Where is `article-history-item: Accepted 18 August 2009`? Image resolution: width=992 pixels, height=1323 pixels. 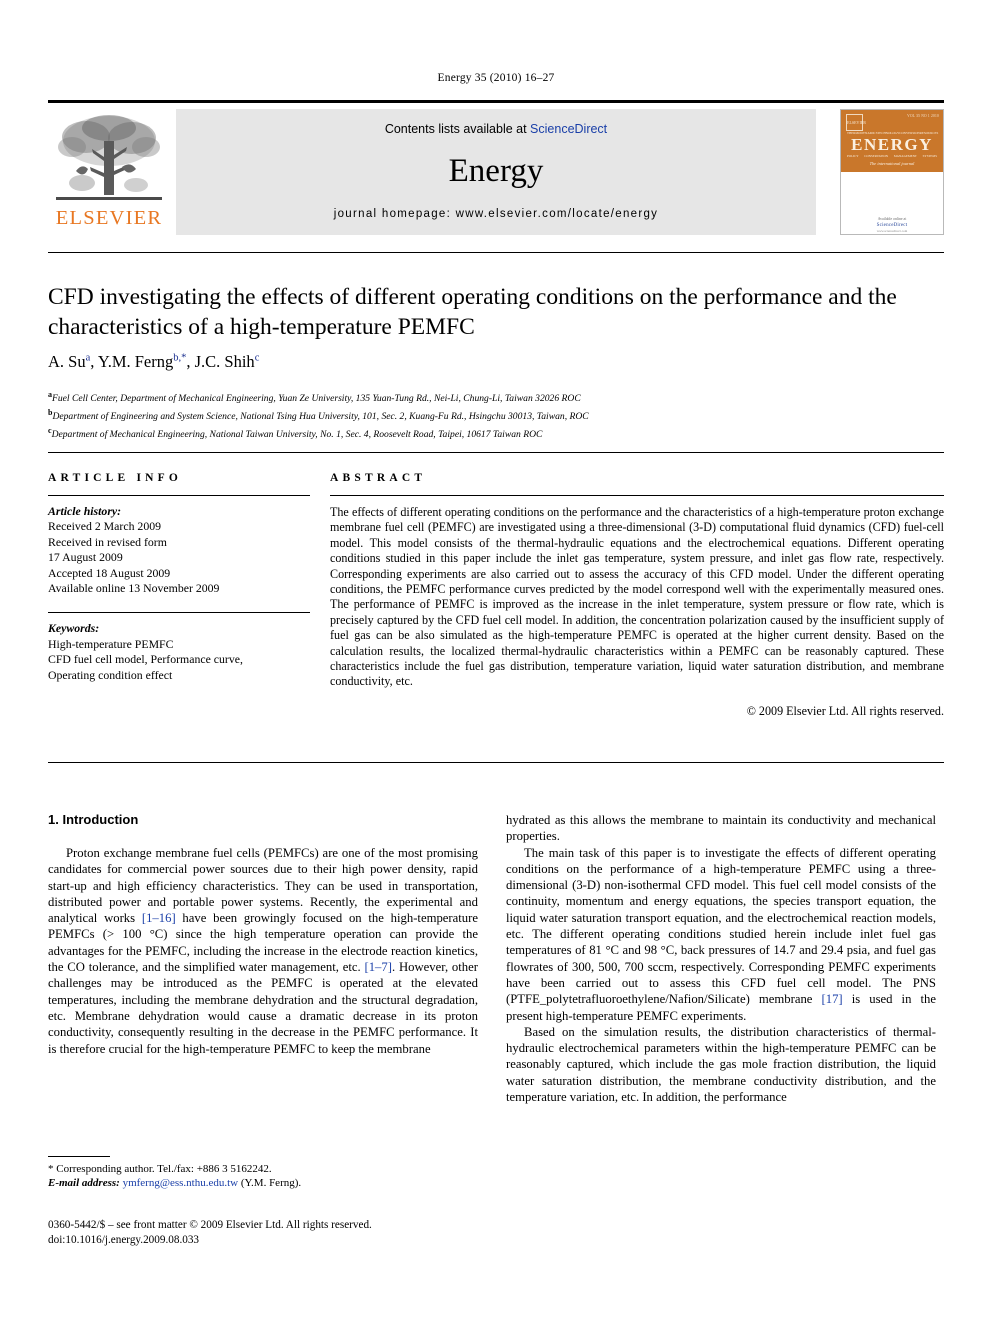 article-history-item: Accepted 18 August 2009 is located at coordinates (109, 572).